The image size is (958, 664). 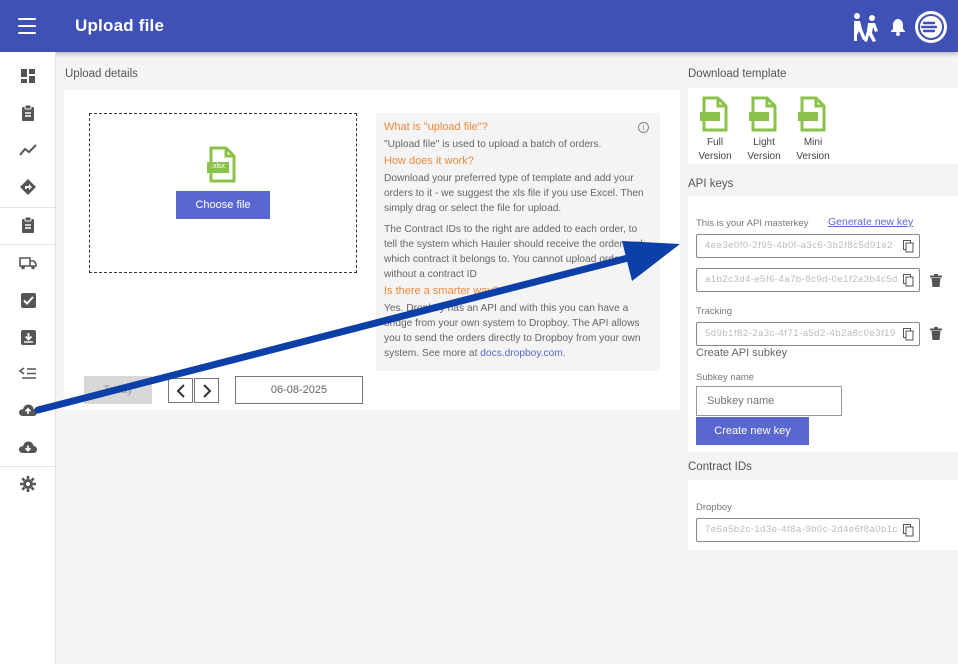 I want to click on sidebar-item-tasks, so click(x=28, y=225).